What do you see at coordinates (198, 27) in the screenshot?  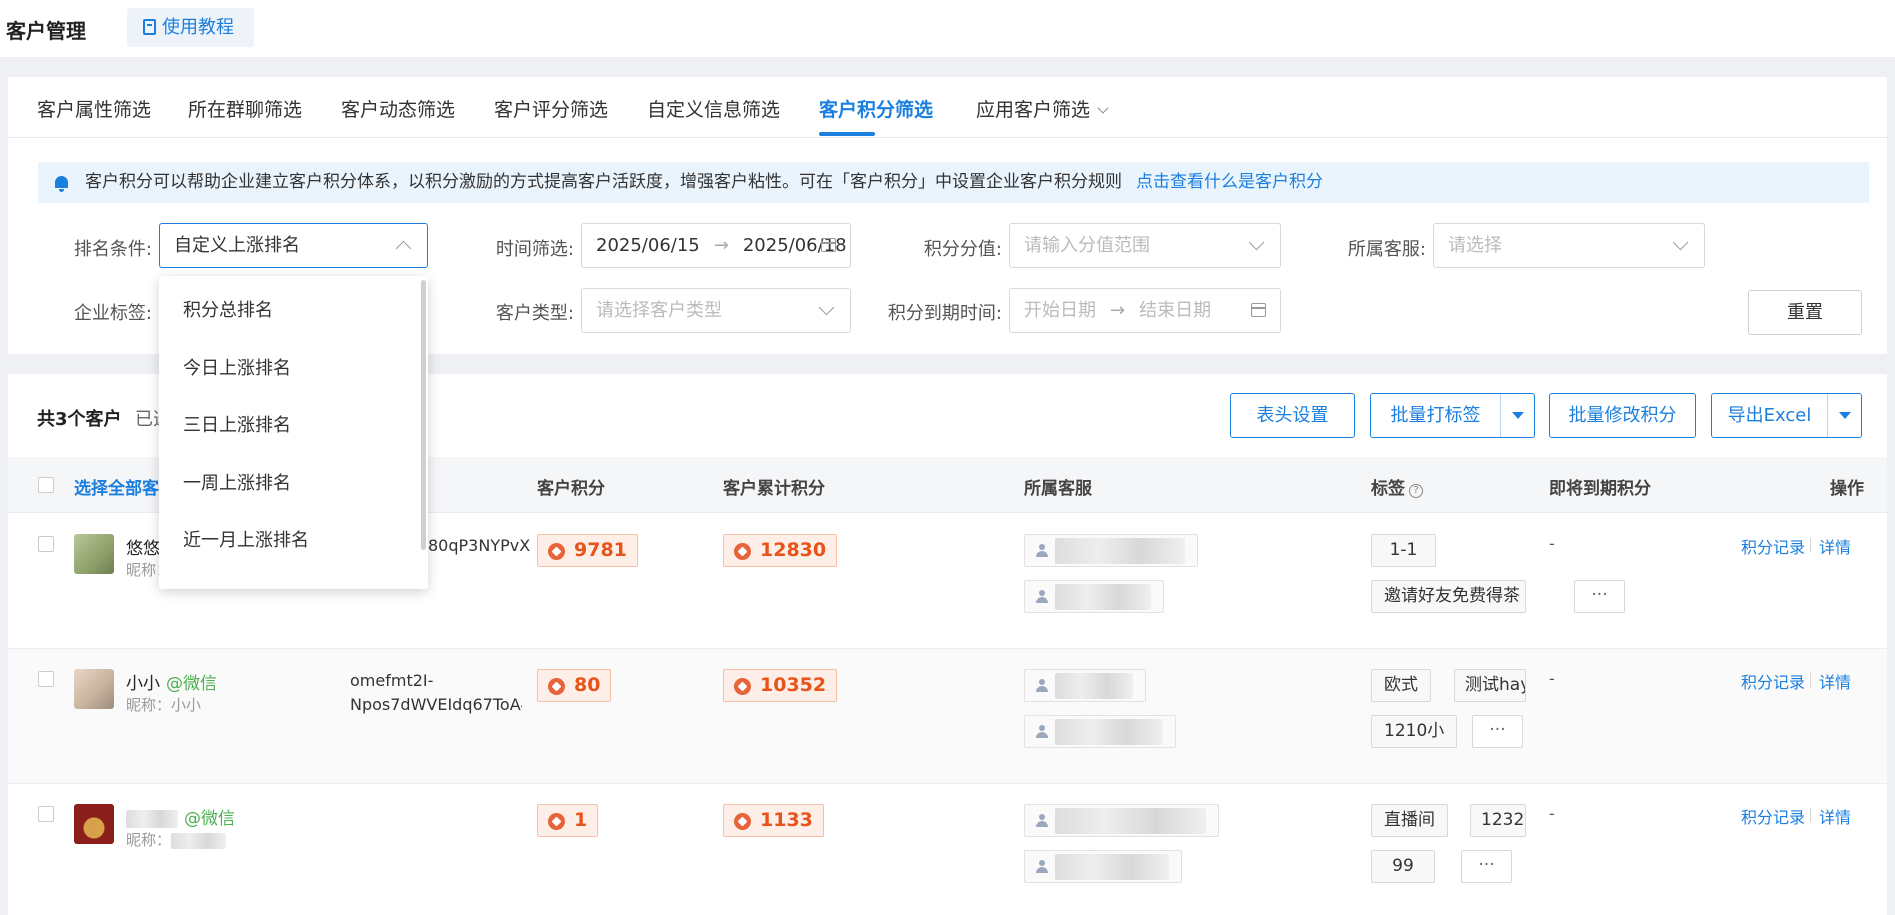 I see `tutorial-label: 使用教程` at bounding box center [198, 27].